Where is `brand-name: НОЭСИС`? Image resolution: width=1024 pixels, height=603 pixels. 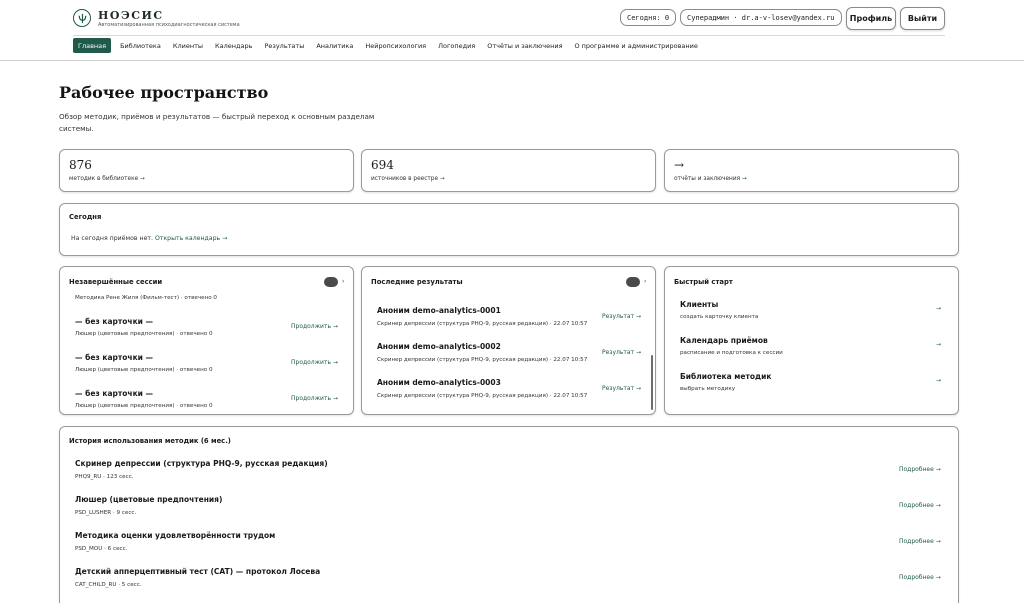
brand-name: НОЭСИС is located at coordinates (131, 15).